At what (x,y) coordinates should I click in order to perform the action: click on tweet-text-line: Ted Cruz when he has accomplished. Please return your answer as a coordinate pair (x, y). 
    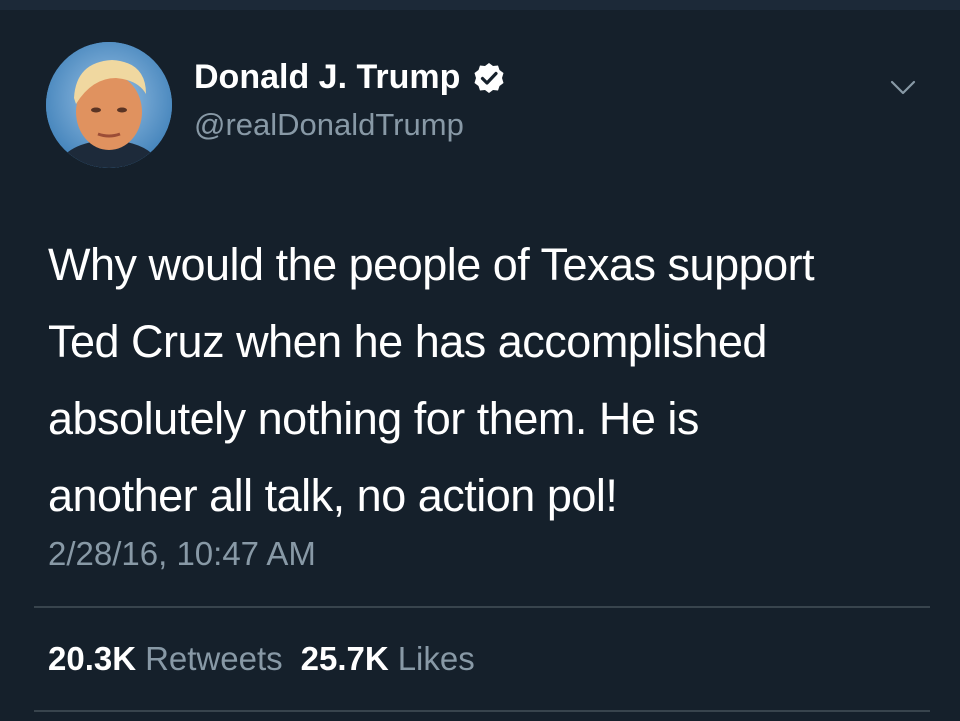
    Looking at the image, I should click on (407, 341).